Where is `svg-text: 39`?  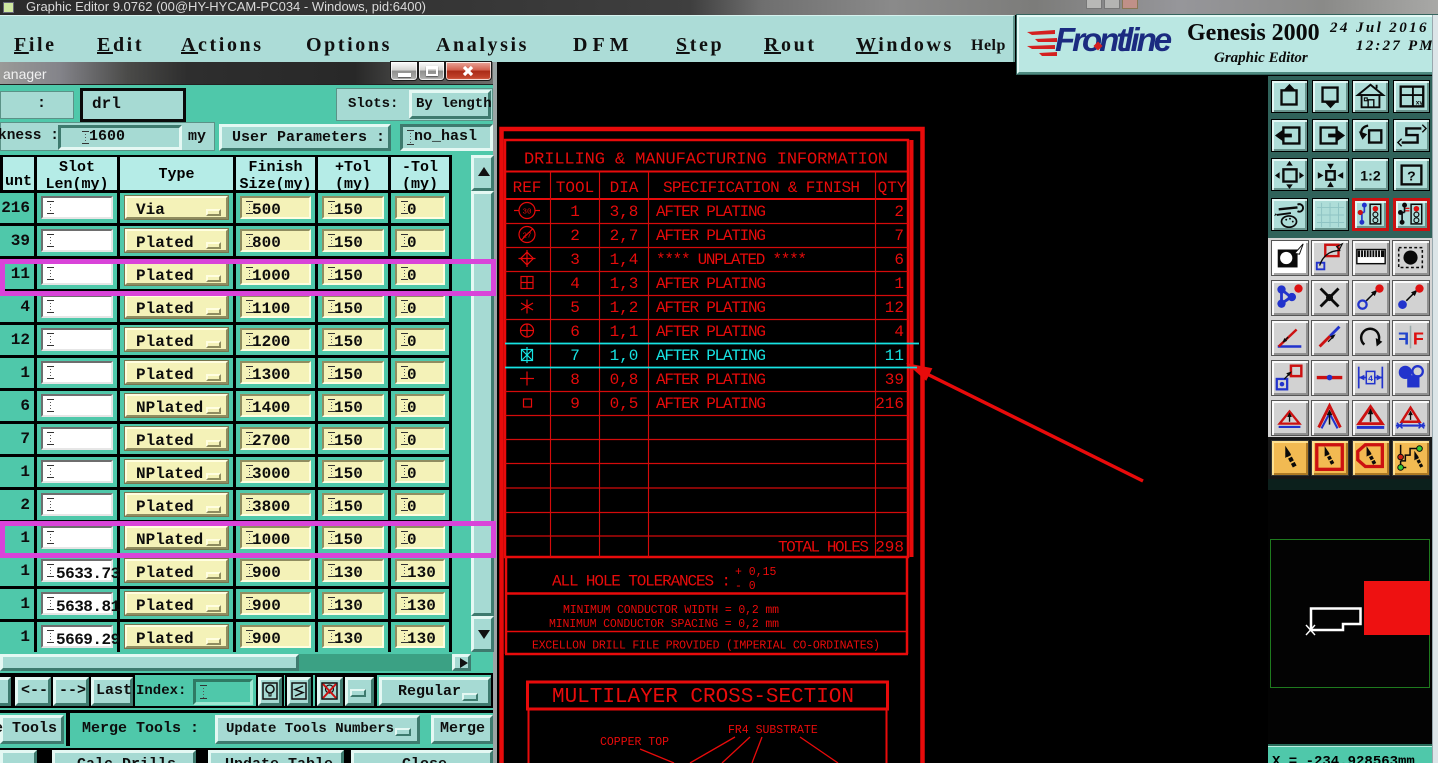 svg-text: 39 is located at coordinates (894, 380).